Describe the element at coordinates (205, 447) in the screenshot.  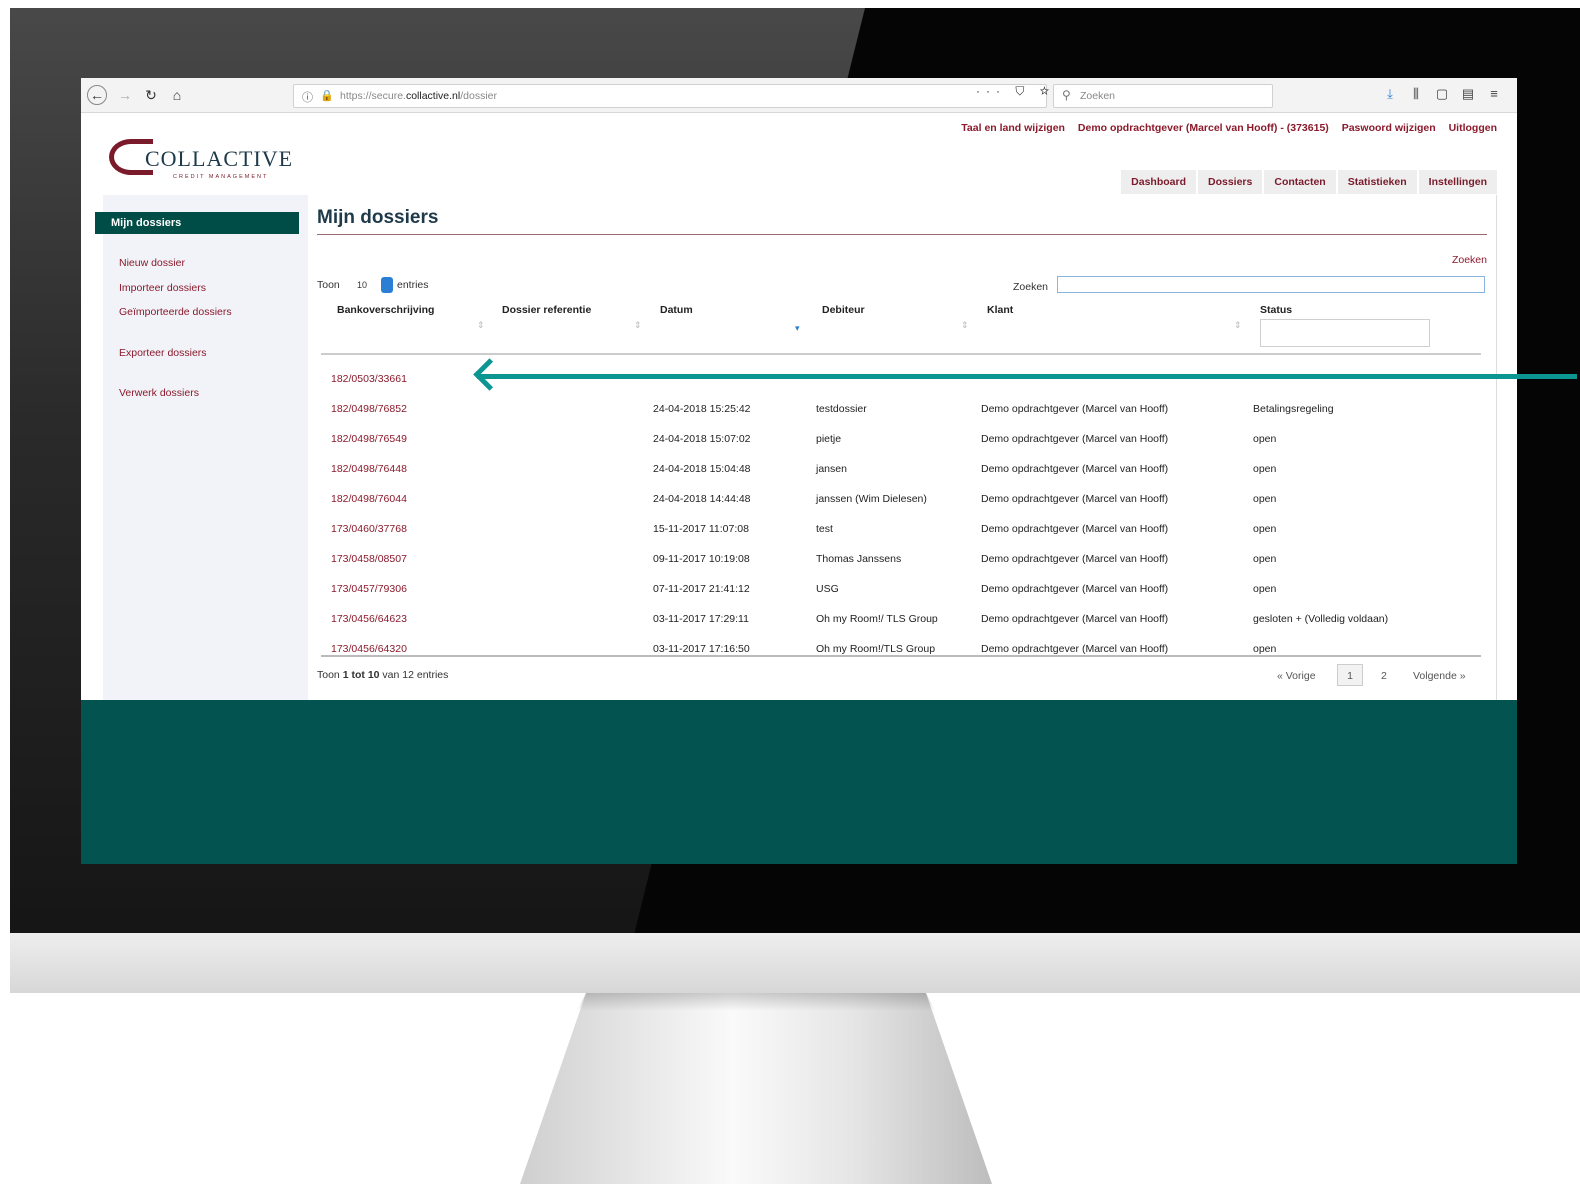
I see `sidebar` at that location.